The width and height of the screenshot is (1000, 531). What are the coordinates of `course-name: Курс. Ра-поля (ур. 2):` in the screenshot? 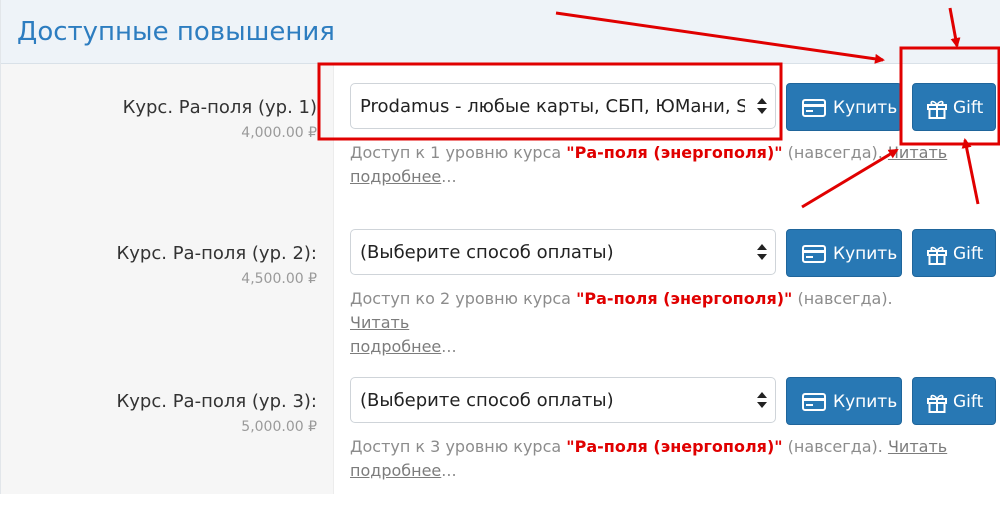 It's located at (217, 253).